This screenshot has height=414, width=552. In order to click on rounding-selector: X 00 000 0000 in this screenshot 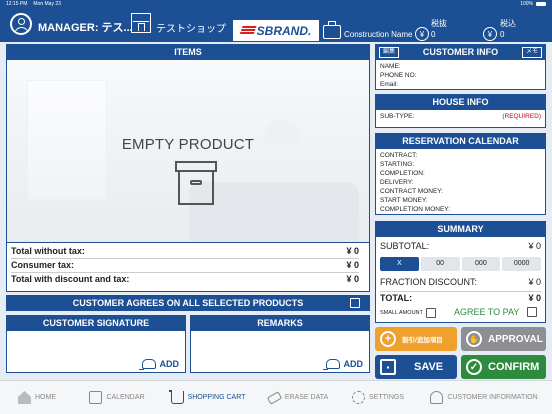, I will do `click(460, 264)`.